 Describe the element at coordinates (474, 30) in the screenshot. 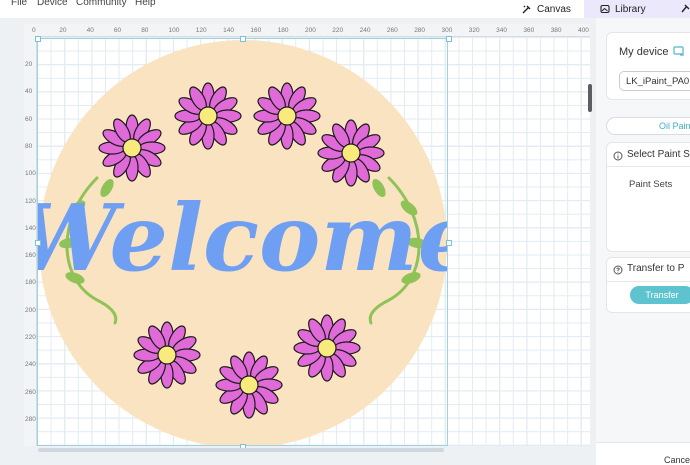

I see `ruler-tick-label: 320` at that location.